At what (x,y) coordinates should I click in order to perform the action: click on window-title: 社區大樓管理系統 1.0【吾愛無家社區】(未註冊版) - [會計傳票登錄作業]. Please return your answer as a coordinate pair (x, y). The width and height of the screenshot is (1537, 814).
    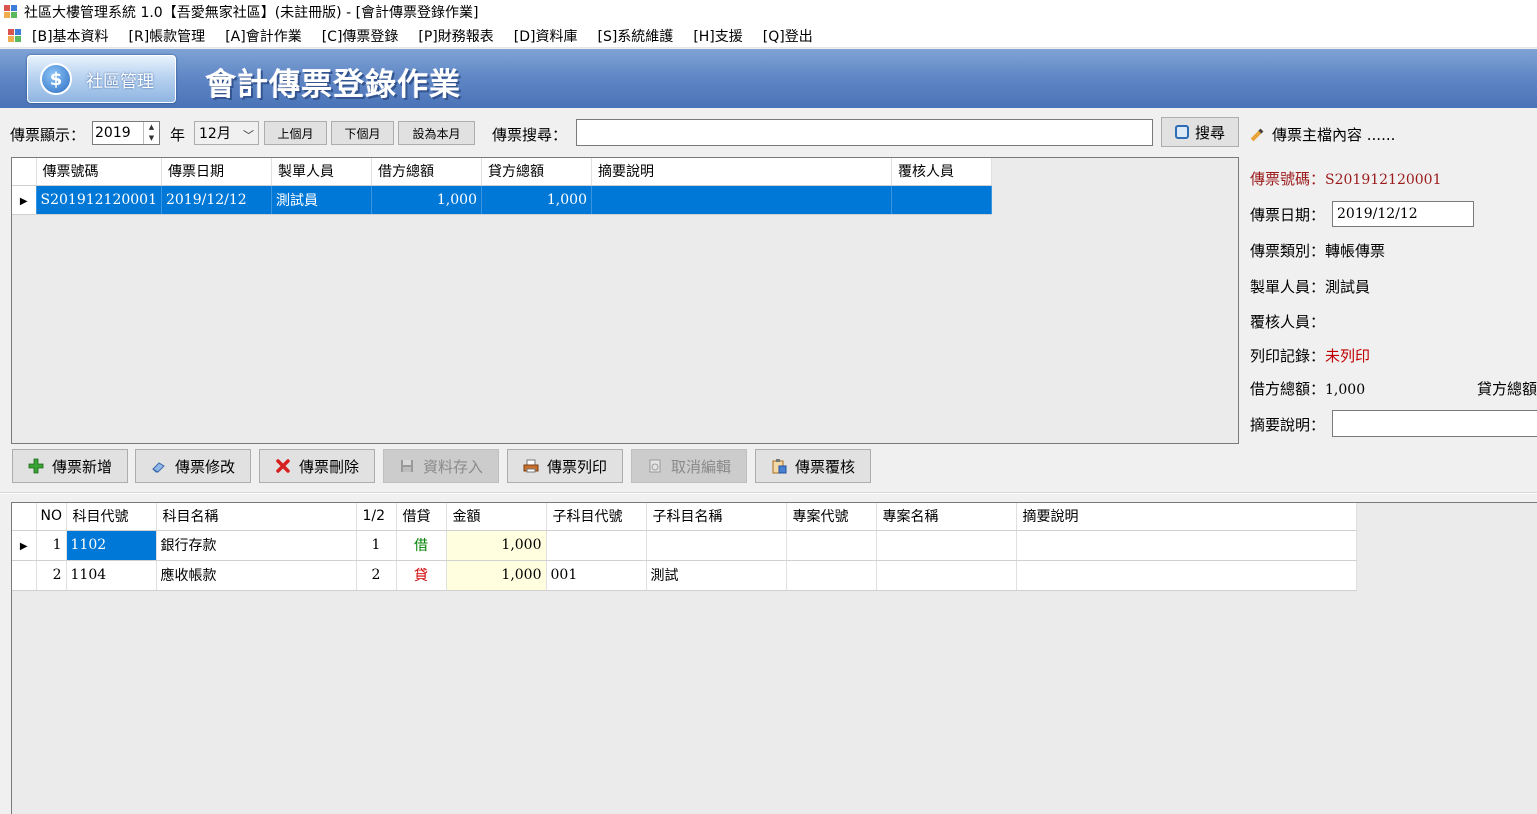
    Looking at the image, I should click on (251, 13).